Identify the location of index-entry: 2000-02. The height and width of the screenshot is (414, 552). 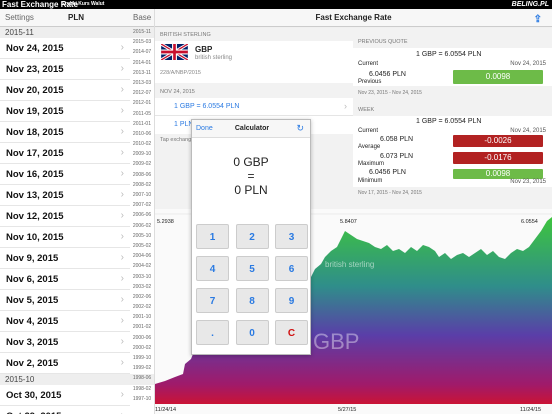
(142, 348).